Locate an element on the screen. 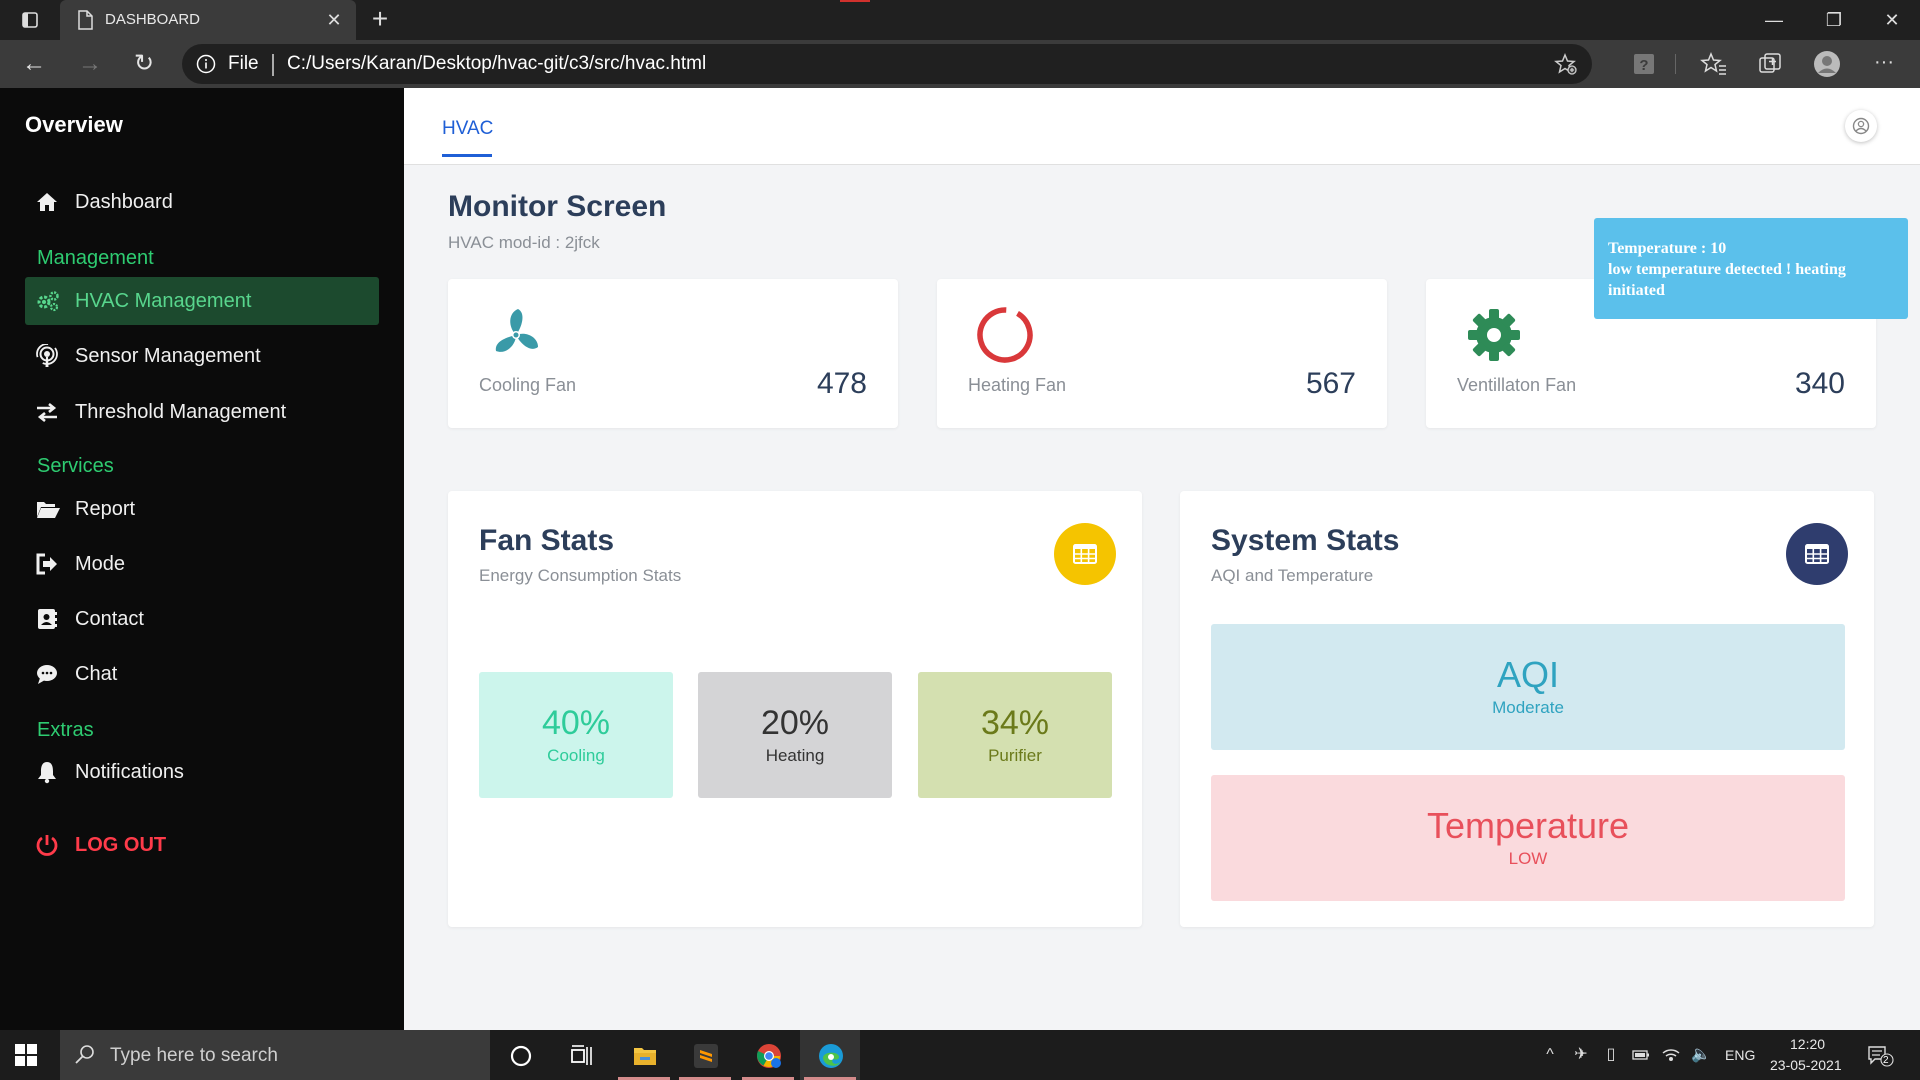 Image resolution: width=1920 pixels, height=1080 pixels. cooling-fan-card: Cooling Fan 478 is located at coordinates (673, 353).